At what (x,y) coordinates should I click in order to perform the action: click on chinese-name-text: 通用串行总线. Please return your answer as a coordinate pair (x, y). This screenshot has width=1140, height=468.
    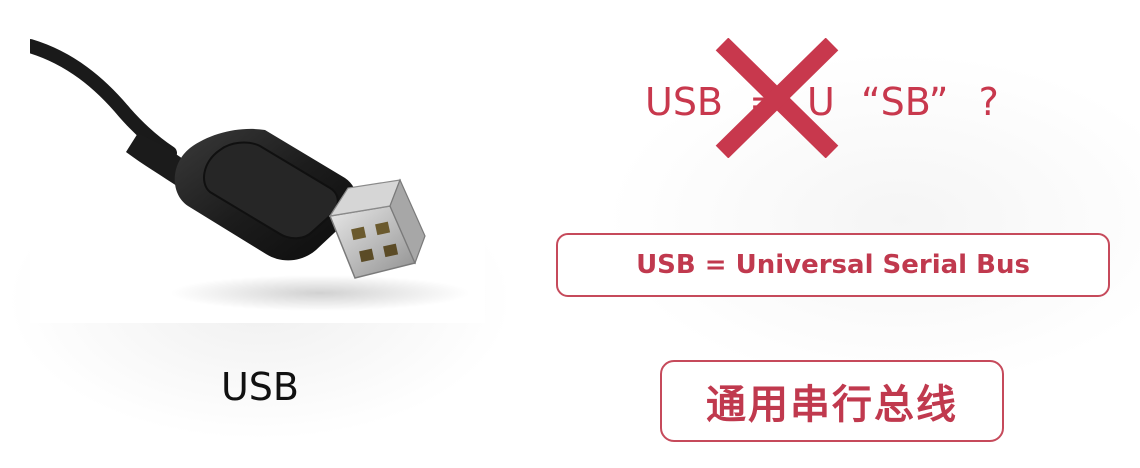
    Looking at the image, I should click on (832, 405).